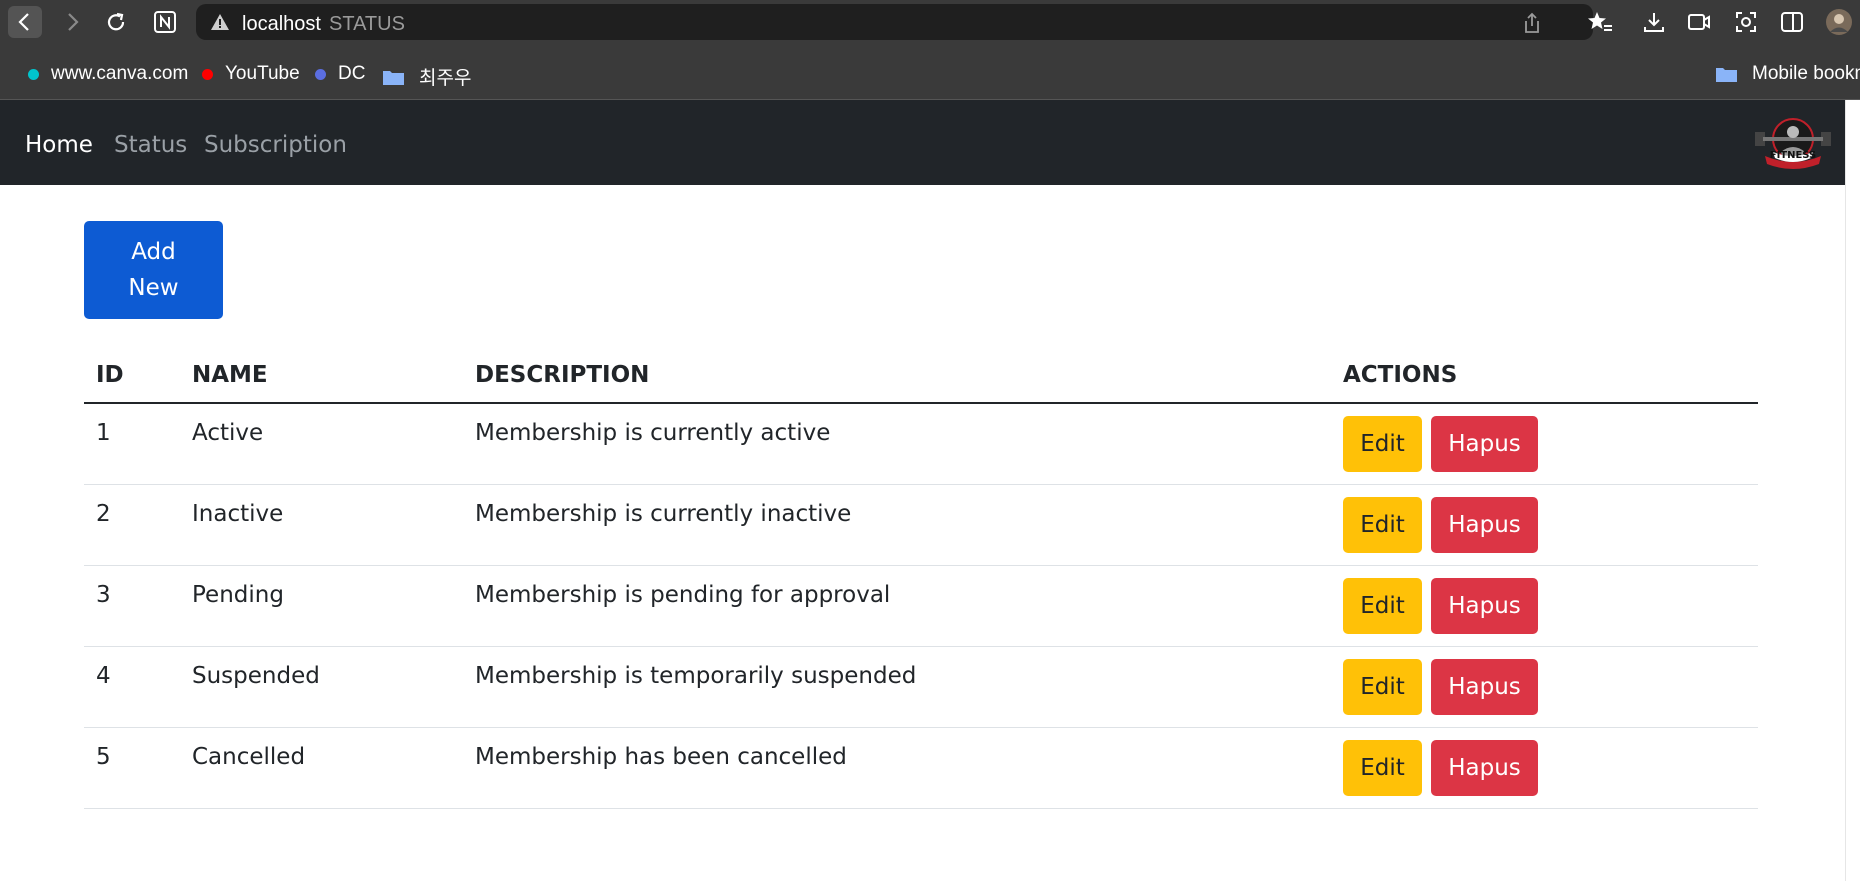 The width and height of the screenshot is (1860, 881). What do you see at coordinates (367, 24) in the screenshot?
I see `address-title: STATUS` at bounding box center [367, 24].